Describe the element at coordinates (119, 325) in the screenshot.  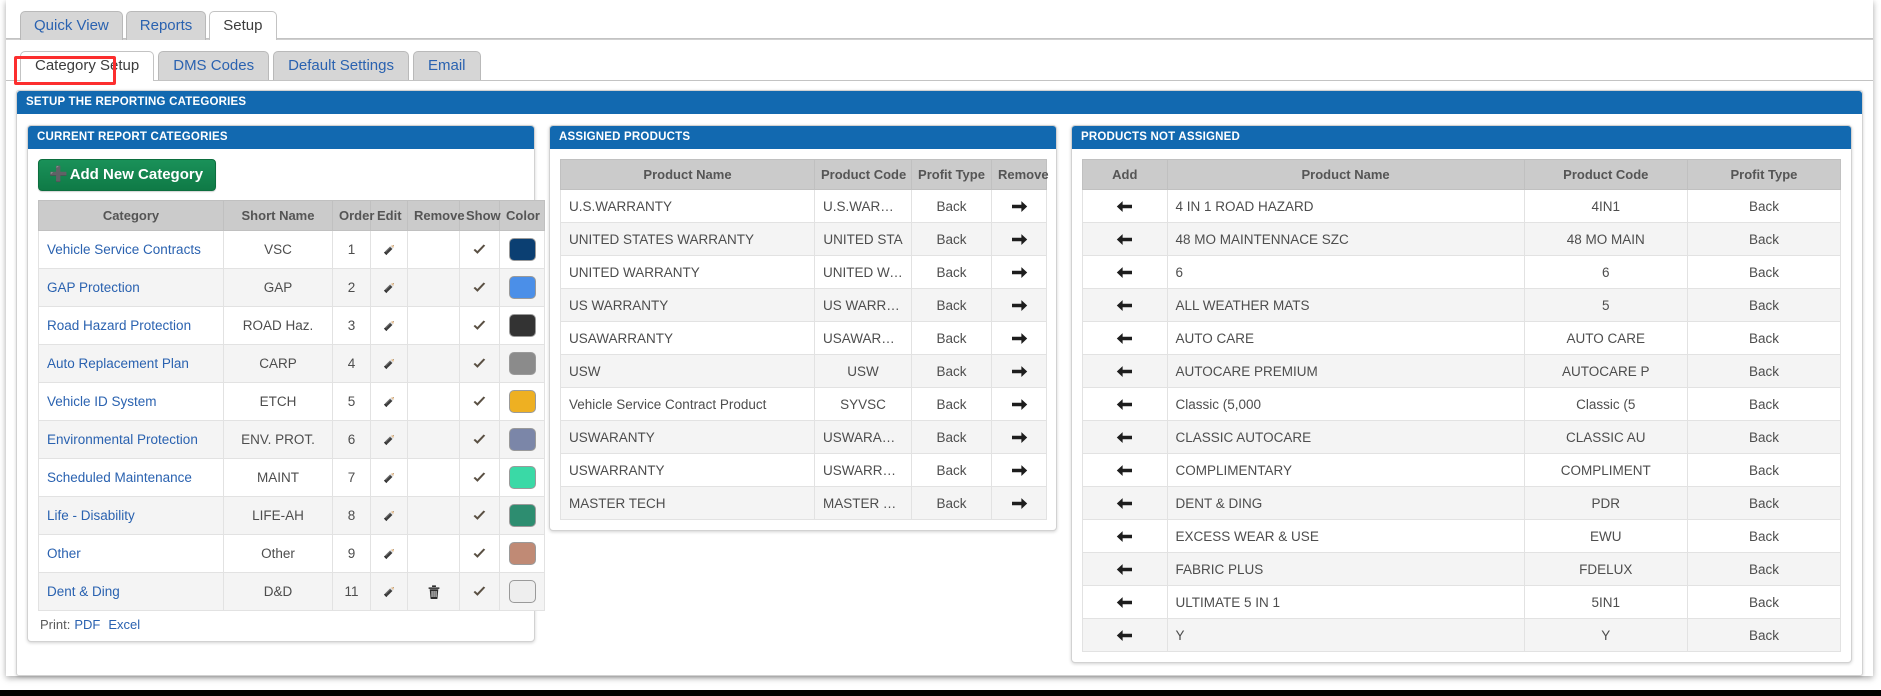
I see `category-link: Road Hazard Protection` at that location.